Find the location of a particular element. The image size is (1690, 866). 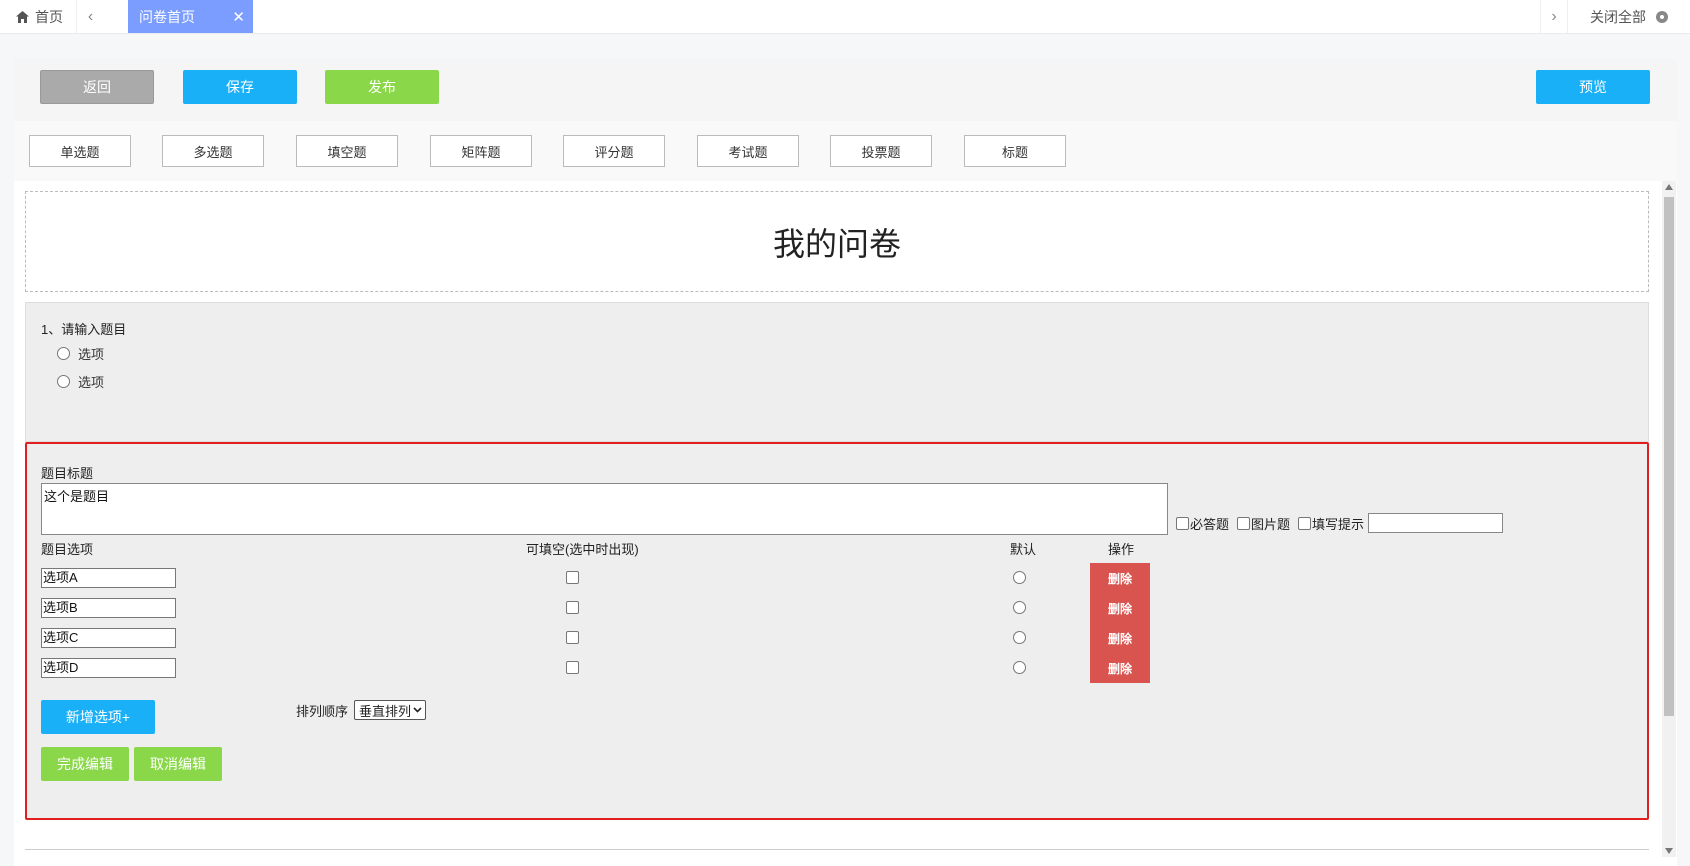

option-input: 选项B is located at coordinates (108, 608).